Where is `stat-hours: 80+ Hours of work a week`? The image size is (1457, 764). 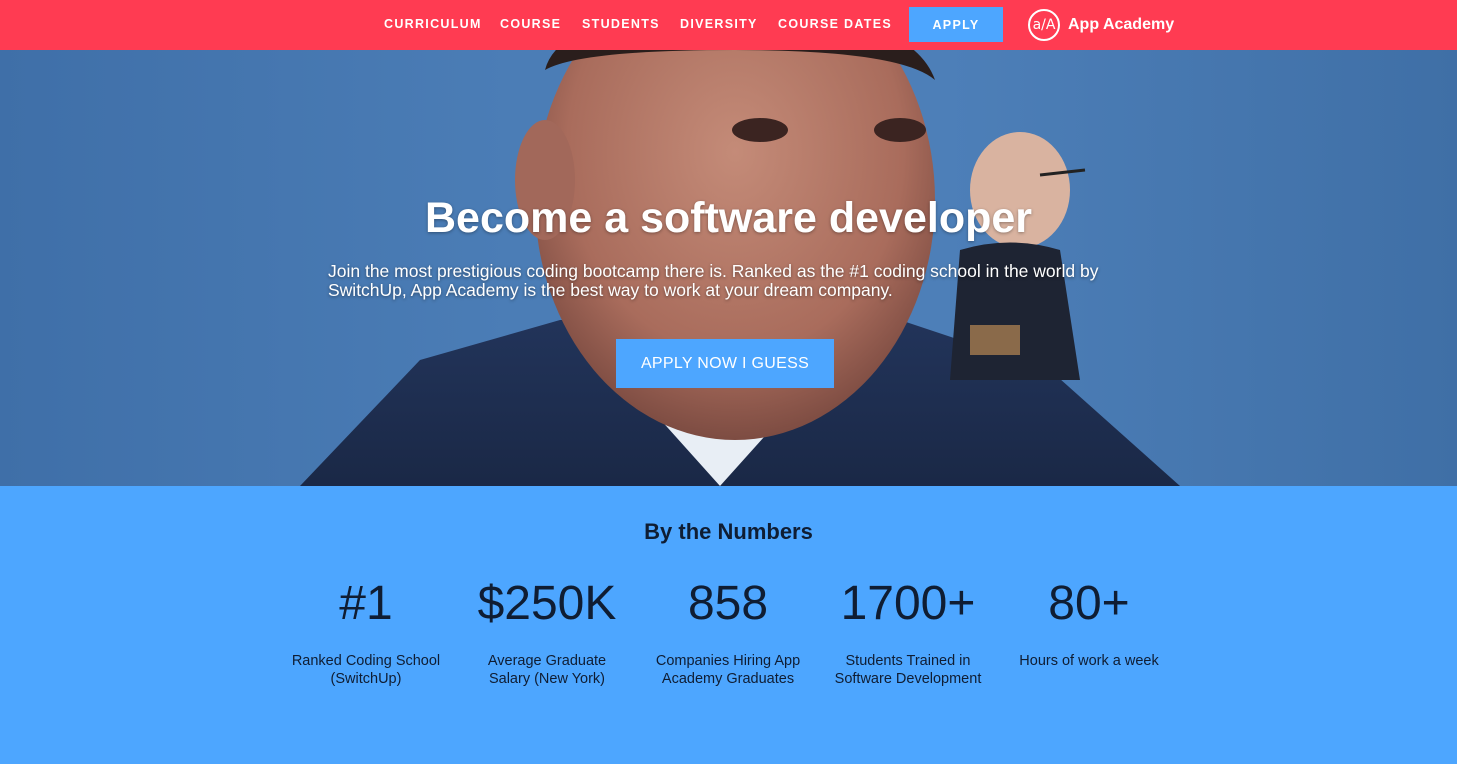
stat-hours: 80+ Hours of work a week is located at coordinates (1089, 623).